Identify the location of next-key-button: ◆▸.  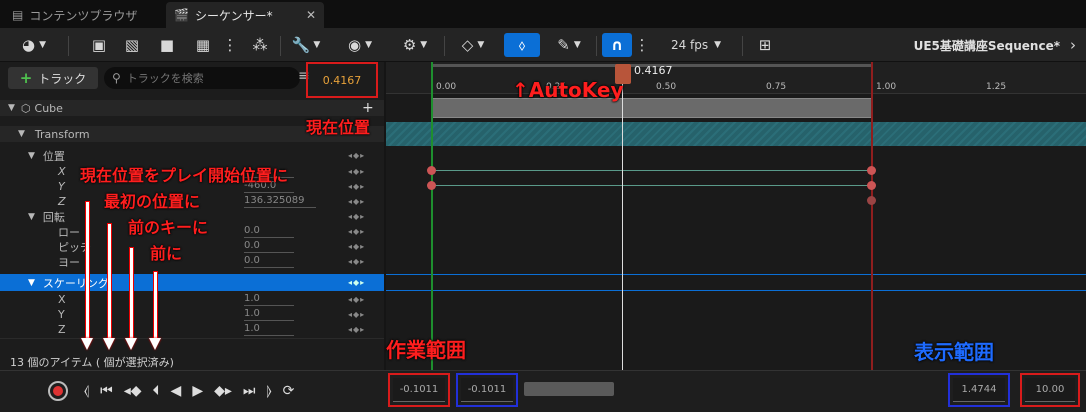
(223, 391).